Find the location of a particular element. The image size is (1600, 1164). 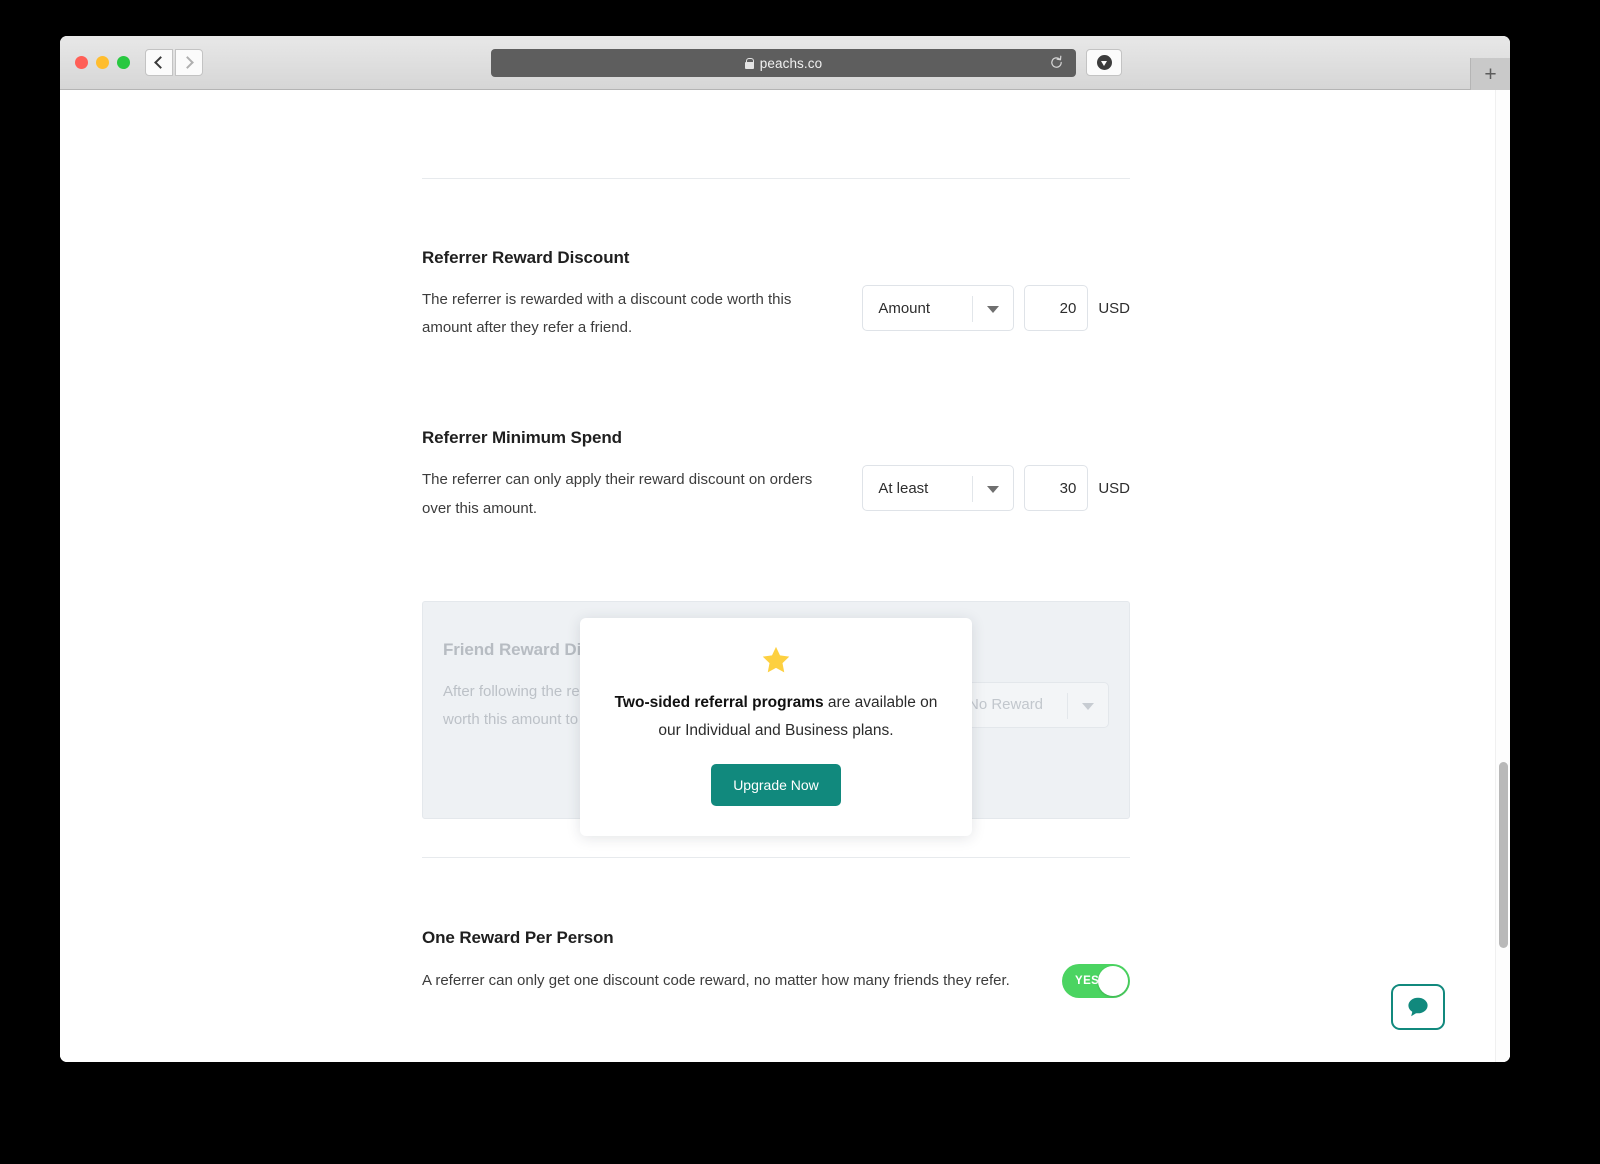

friend-reward-select-value: No Reward is located at coordinates (1006, 705).